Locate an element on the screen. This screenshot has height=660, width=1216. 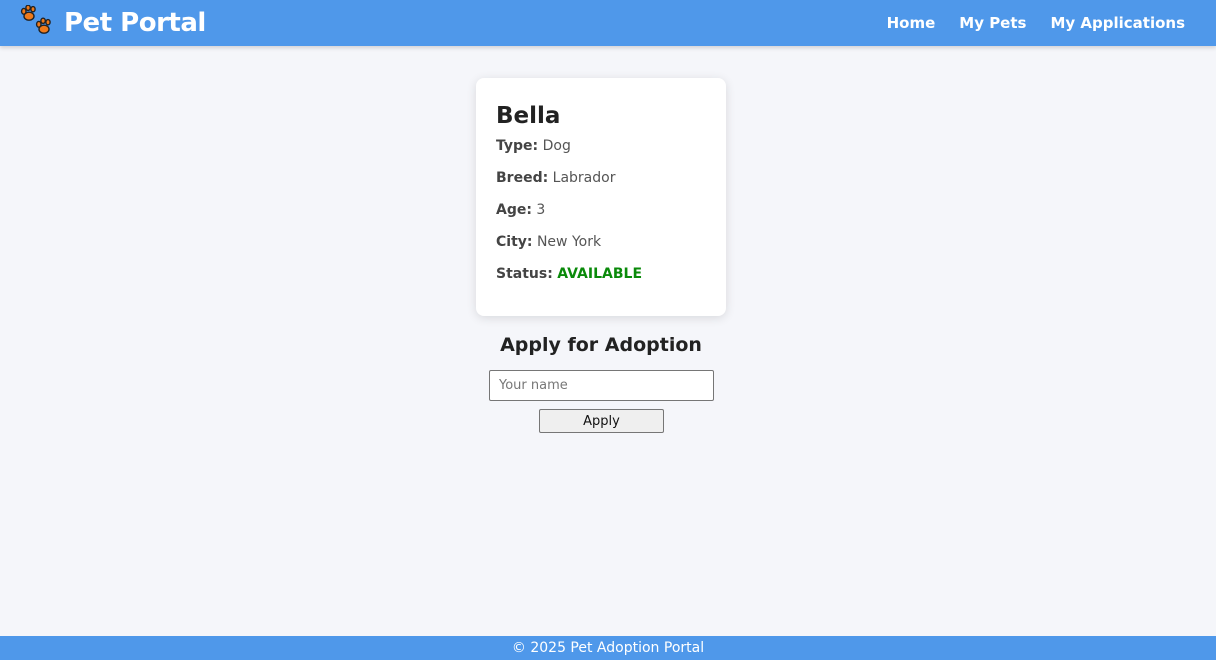
pet-name: Bella is located at coordinates (528, 116).